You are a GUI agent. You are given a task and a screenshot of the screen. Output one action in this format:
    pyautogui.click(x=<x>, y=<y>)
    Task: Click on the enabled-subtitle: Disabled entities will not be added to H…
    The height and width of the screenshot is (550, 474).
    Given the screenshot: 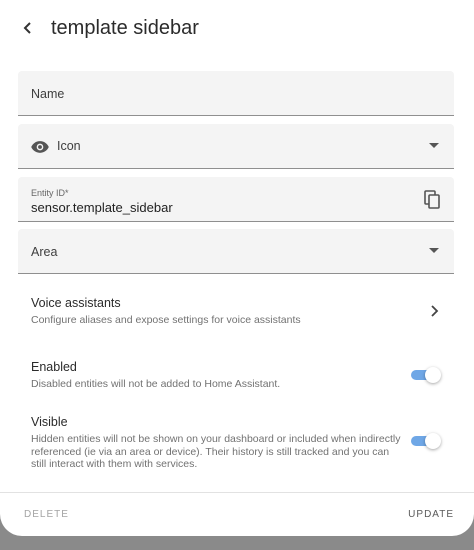 What is the action you would take?
    pyautogui.click(x=156, y=384)
    